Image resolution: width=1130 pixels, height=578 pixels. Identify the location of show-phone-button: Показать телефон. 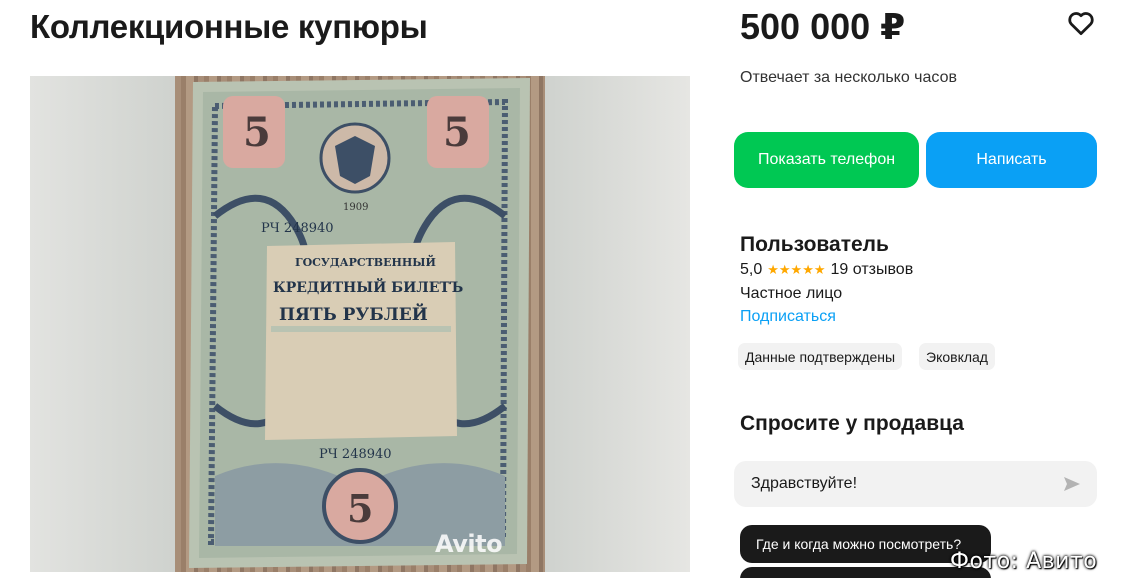
(826, 160).